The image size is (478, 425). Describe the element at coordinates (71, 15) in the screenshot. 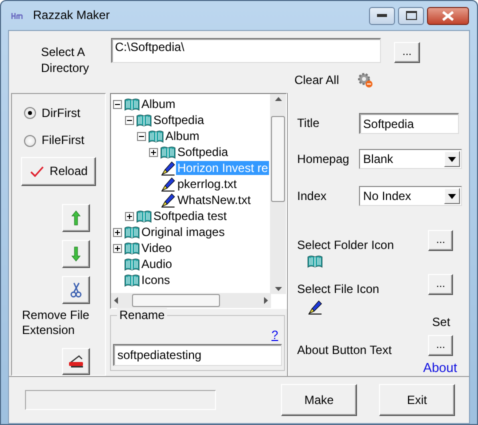

I see `window-title: Razzak Maker` at that location.